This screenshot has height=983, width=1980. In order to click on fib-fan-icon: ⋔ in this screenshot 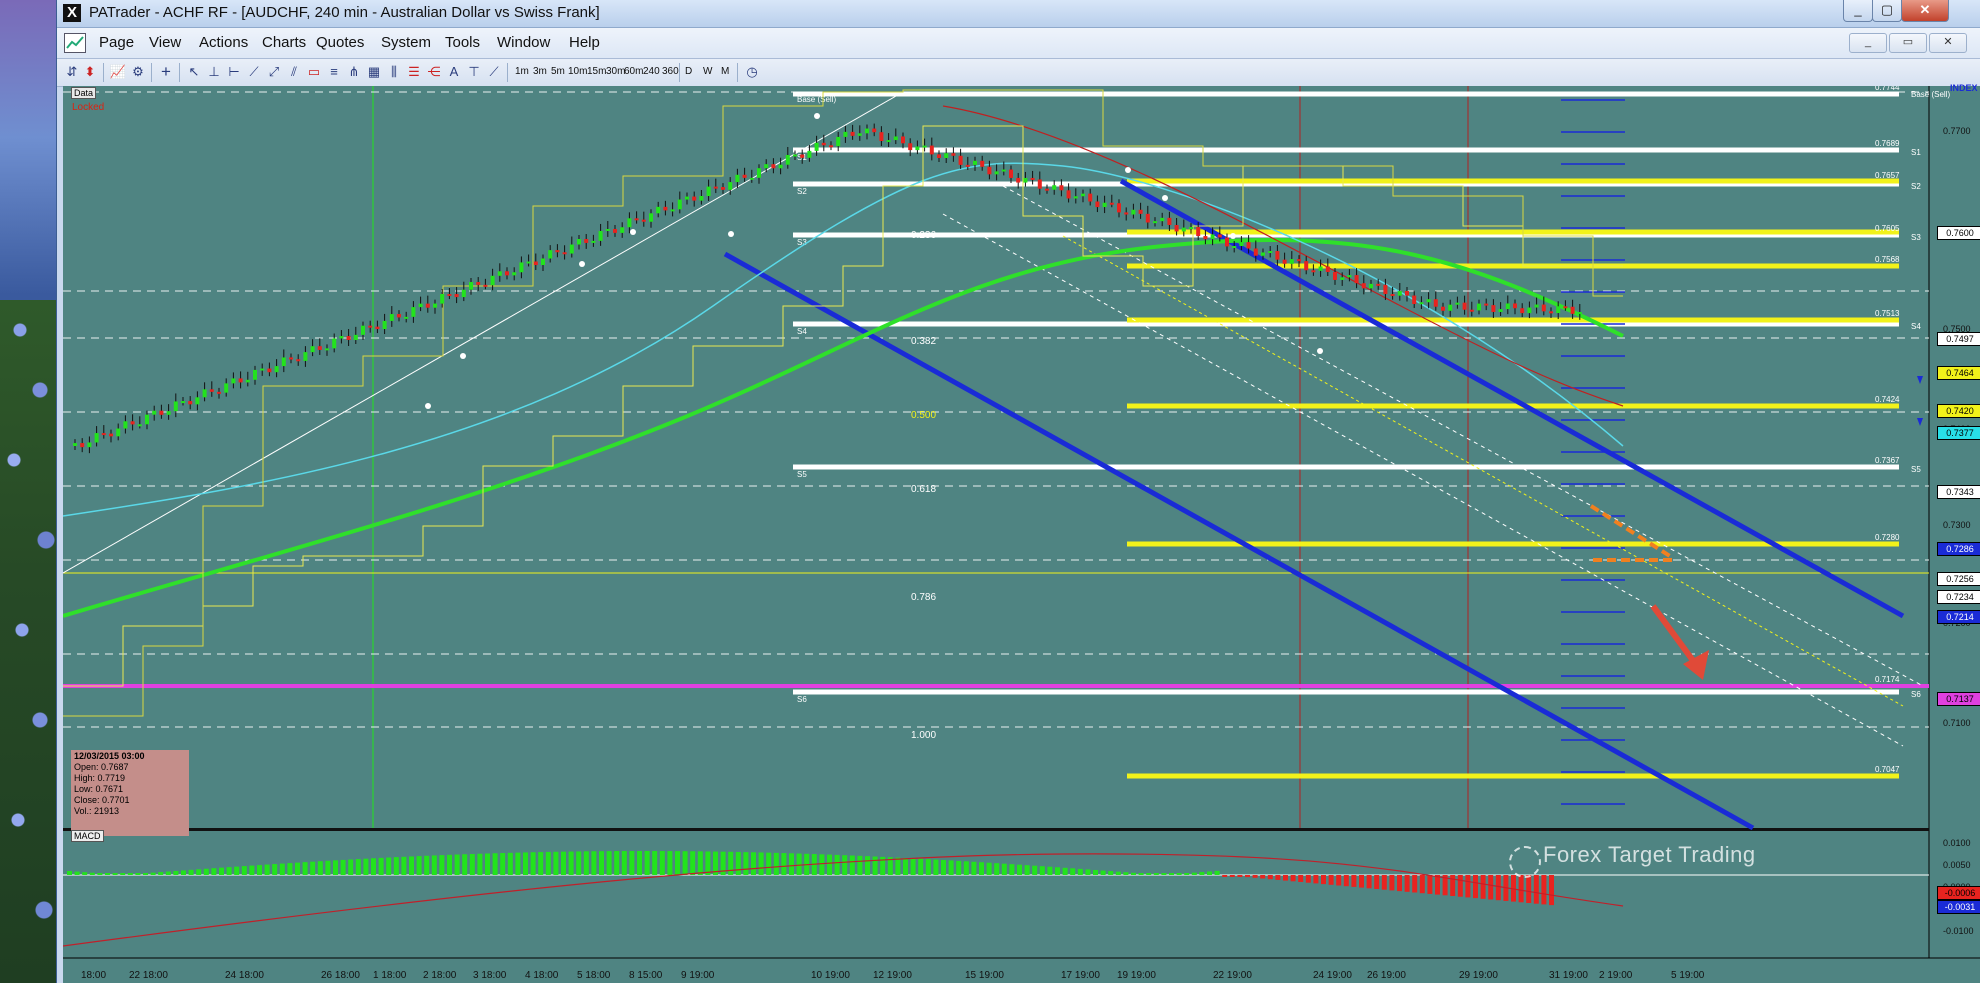, I will do `click(354, 72)`.